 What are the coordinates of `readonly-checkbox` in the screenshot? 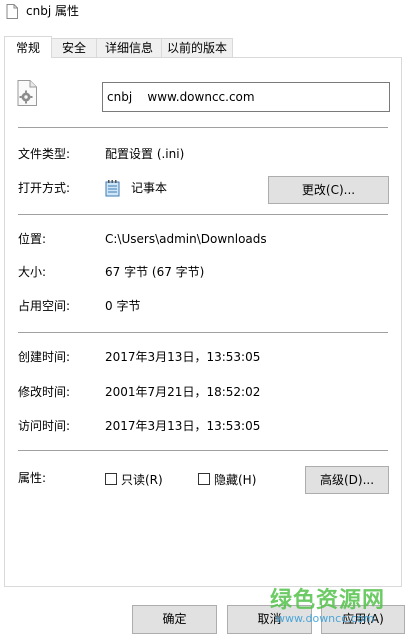 It's located at (111, 479).